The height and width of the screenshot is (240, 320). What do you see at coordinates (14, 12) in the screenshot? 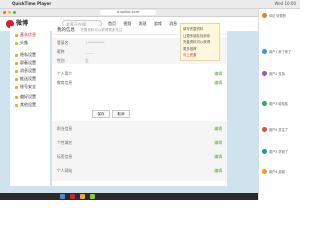
I see `zoom-icon` at bounding box center [14, 12].